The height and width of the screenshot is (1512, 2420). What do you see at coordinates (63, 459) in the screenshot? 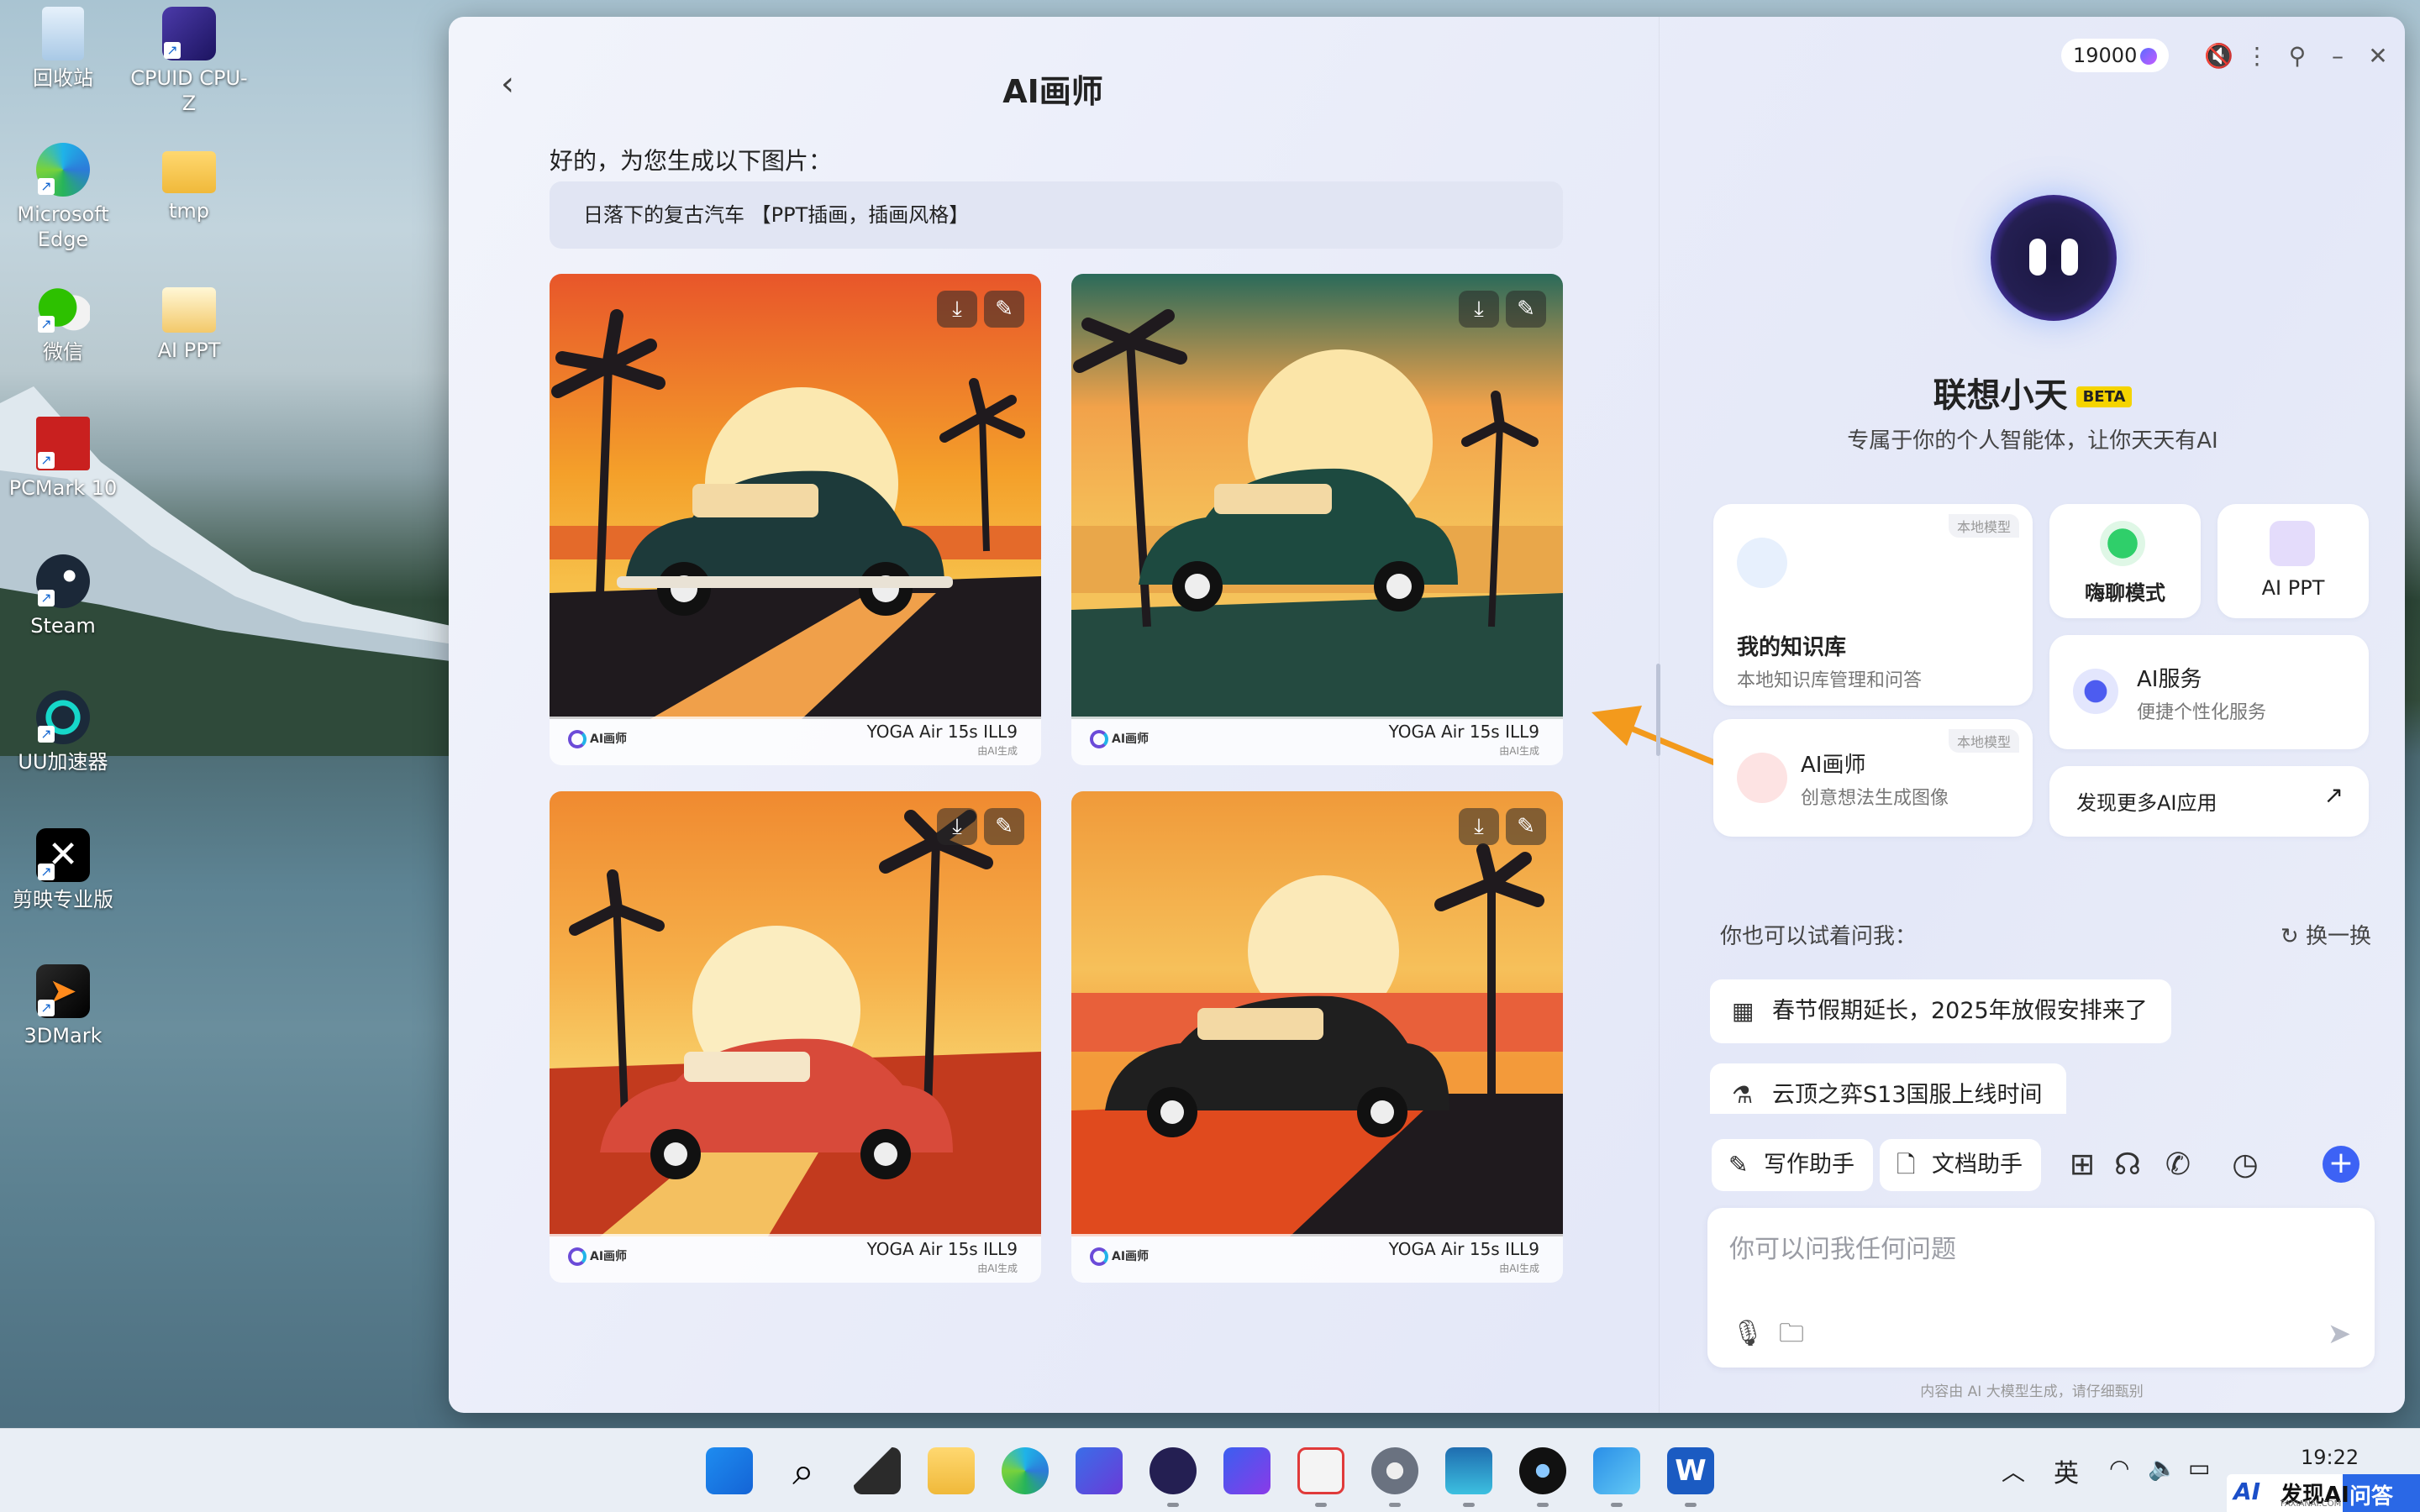
I see `desktop-icon-pcmark: ↗ PCMark 10` at bounding box center [63, 459].